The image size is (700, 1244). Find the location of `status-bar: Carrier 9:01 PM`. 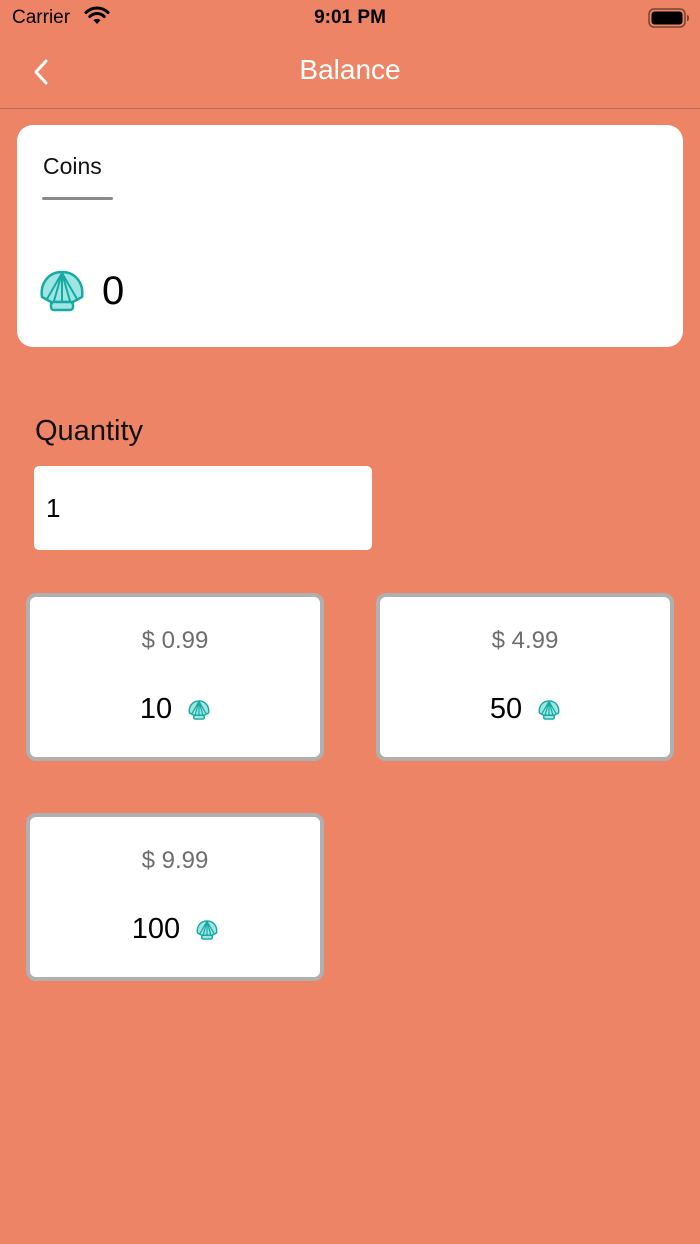

status-bar: Carrier 9:01 PM is located at coordinates (350, 18).